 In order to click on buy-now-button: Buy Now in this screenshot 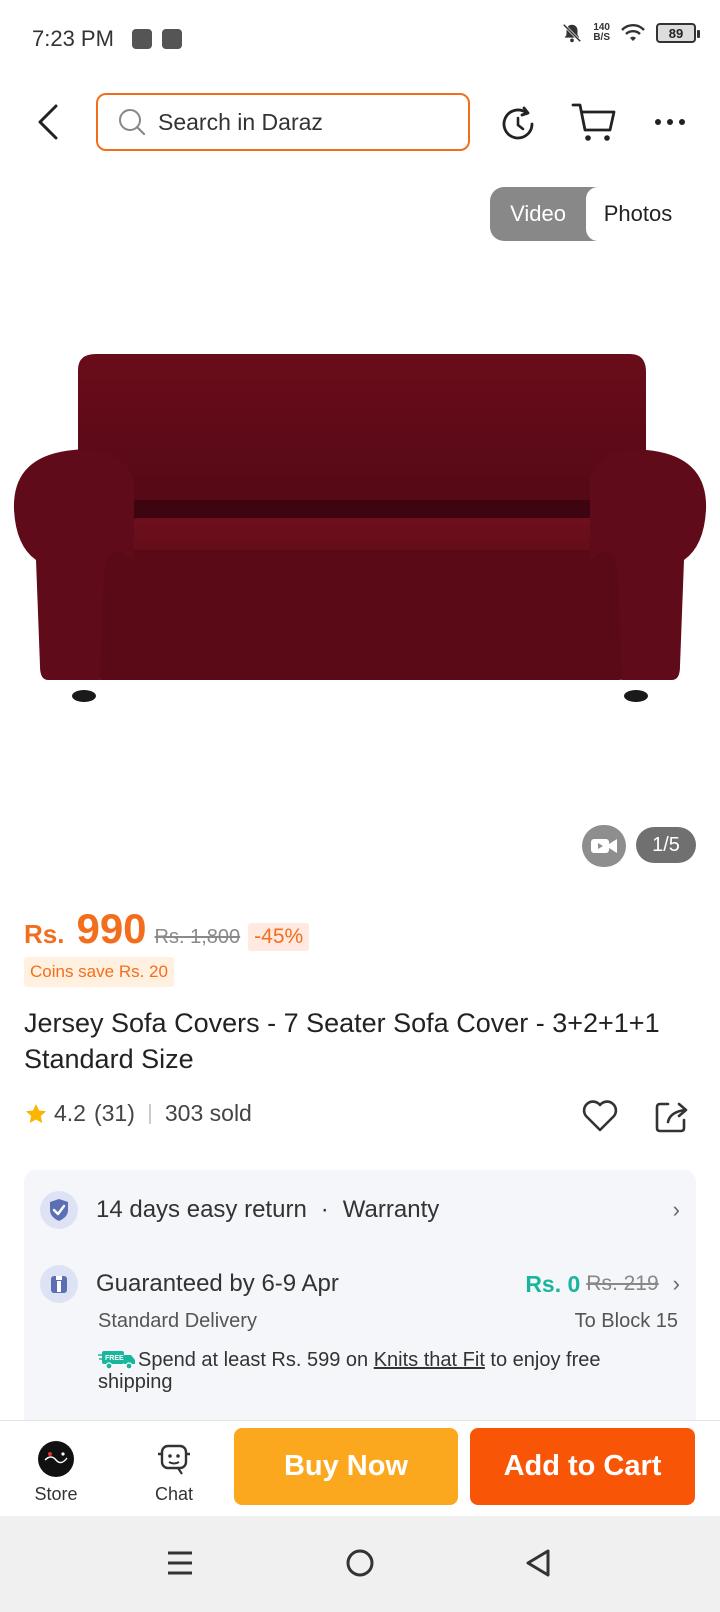, I will do `click(346, 1466)`.